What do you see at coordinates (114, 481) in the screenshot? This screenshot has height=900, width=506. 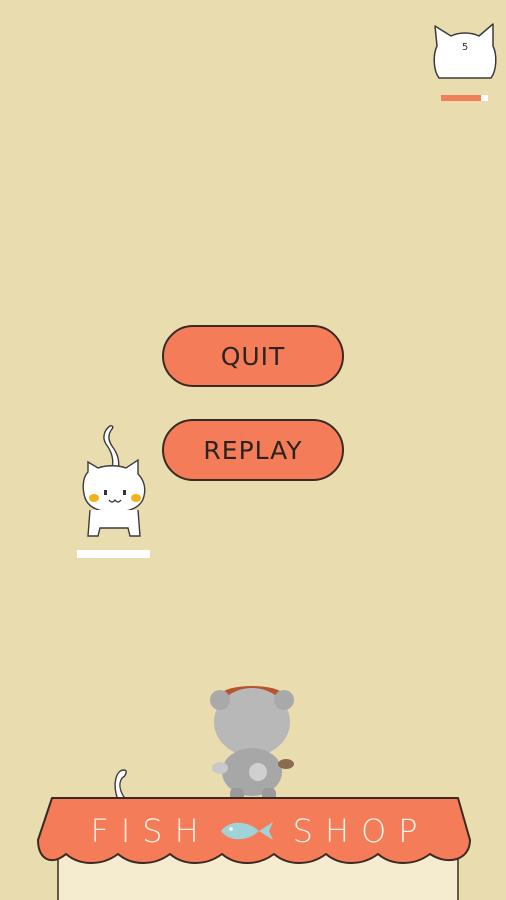 I see `white-cat-character` at bounding box center [114, 481].